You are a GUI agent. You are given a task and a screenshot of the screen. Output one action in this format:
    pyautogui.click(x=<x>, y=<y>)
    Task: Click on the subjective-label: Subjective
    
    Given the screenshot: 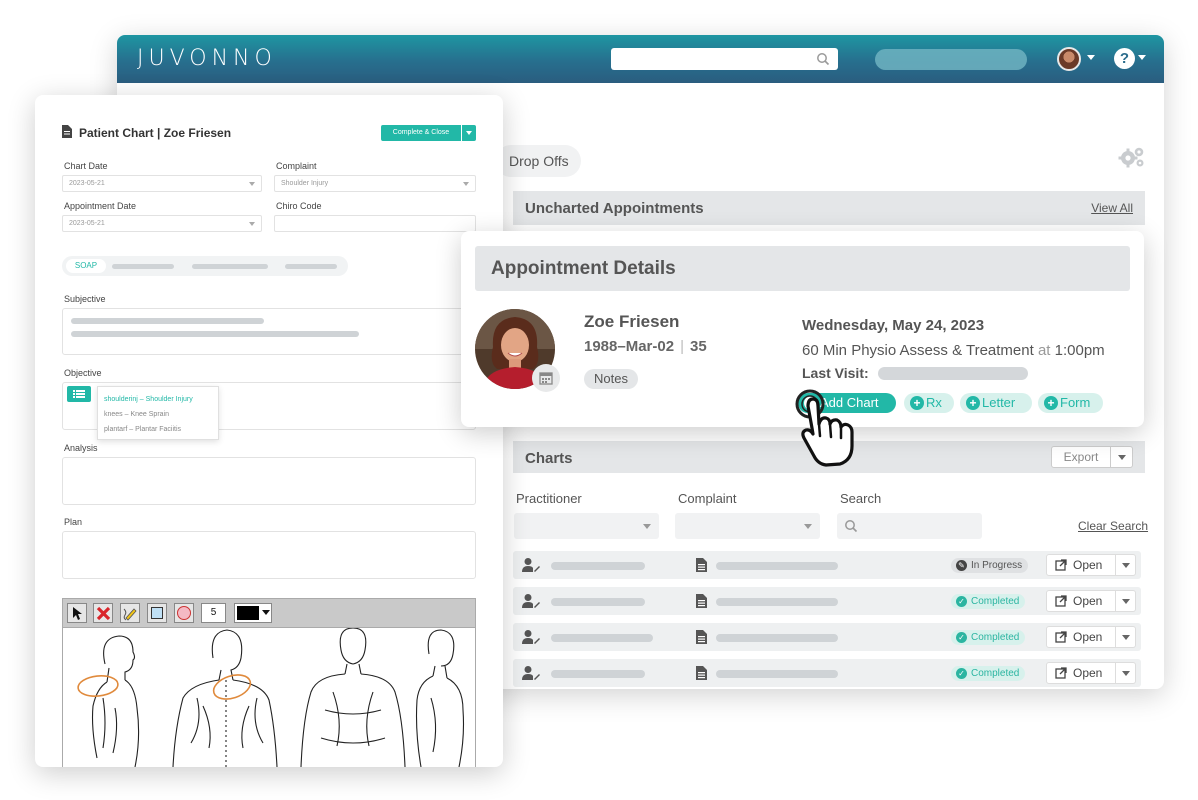 What is the action you would take?
    pyautogui.click(x=85, y=299)
    